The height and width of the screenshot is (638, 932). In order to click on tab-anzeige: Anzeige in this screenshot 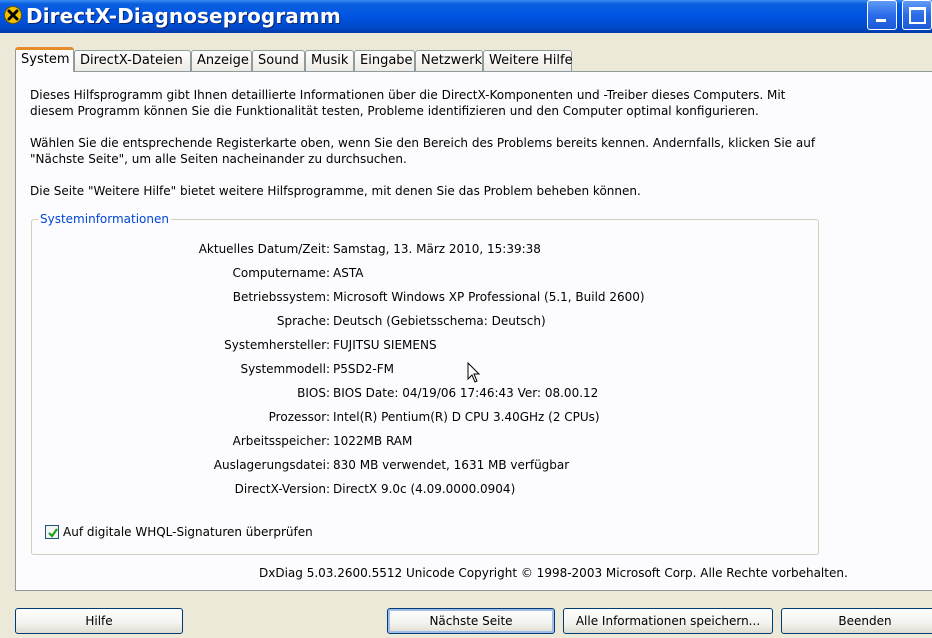, I will do `click(221, 60)`.